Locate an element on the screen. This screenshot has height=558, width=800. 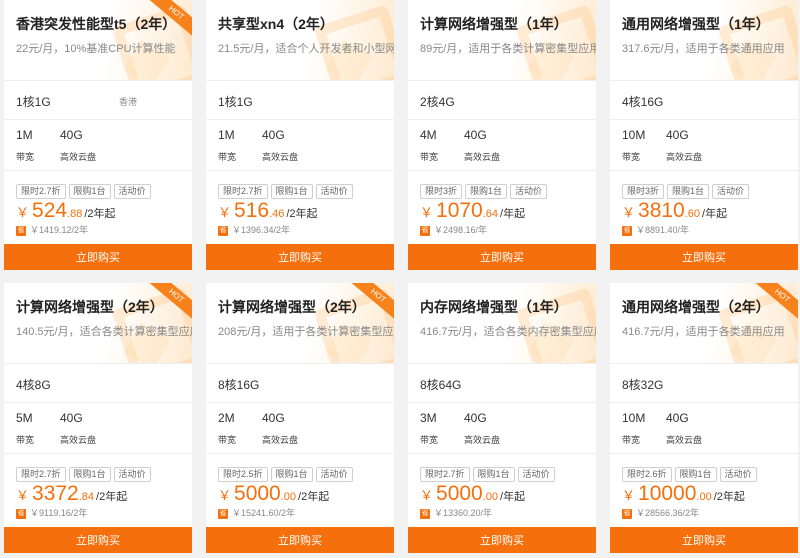
price-integer: 3810 is located at coordinates (661, 210).